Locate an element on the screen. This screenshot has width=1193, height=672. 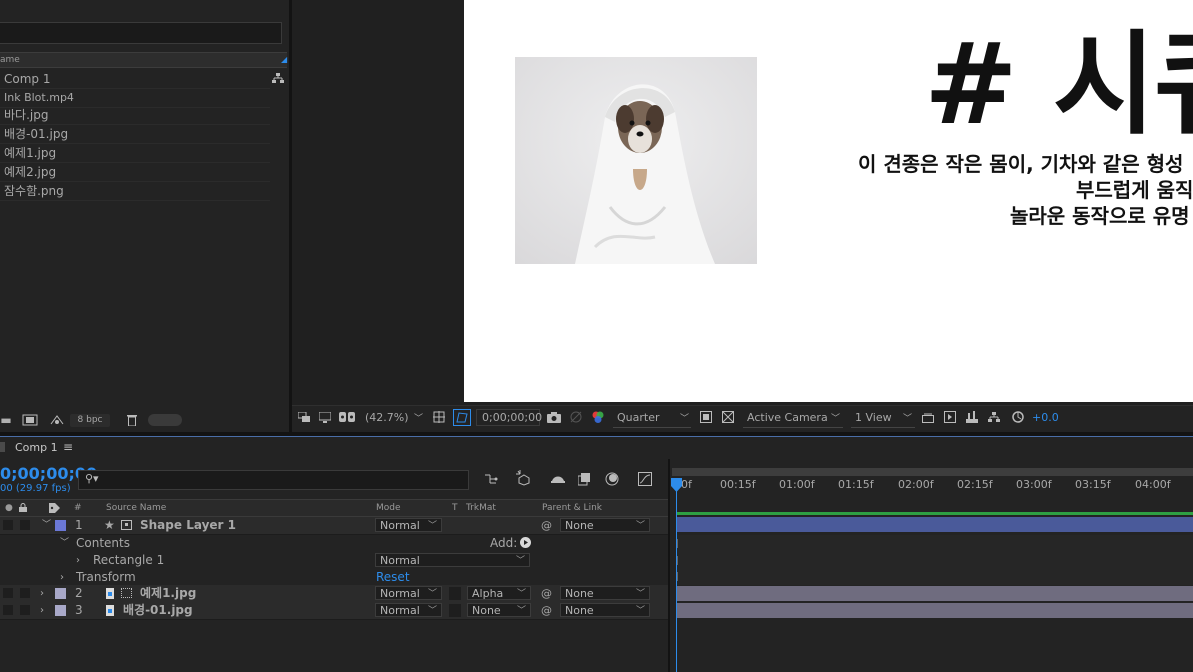
number-column-header: # is located at coordinates (78, 508).